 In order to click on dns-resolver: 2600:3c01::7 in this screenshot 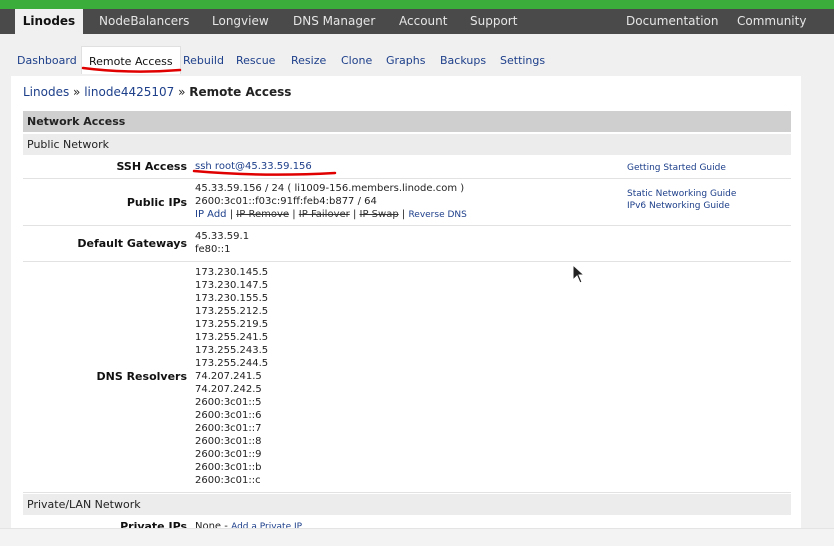, I will do `click(228, 428)`.